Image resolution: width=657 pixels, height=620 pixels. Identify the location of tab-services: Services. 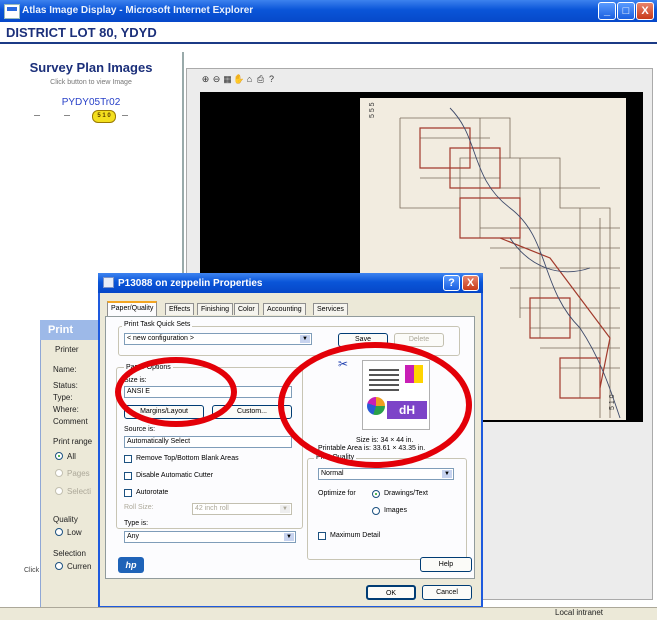
(330, 309).